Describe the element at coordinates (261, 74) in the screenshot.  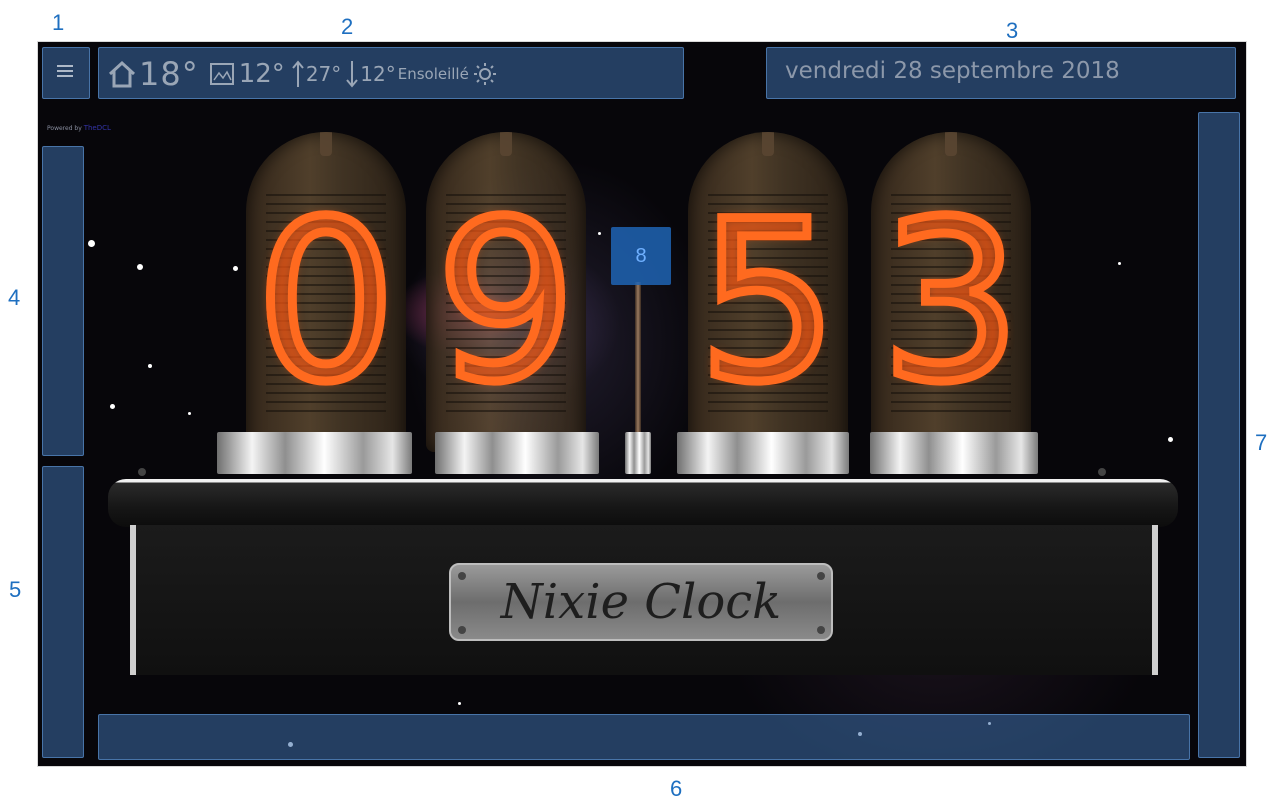
I see `outdoor-temperature: 12°` at that location.